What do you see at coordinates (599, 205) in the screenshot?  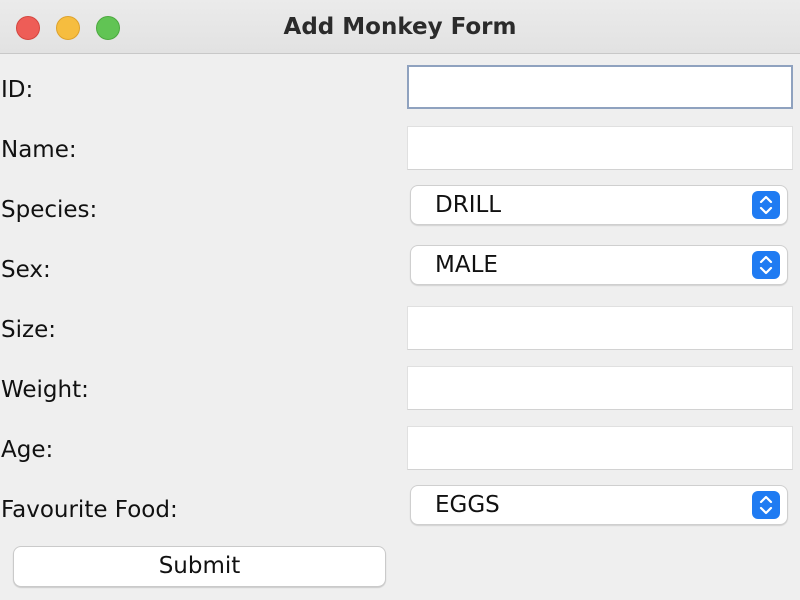 I see `species-select: DRILL` at bounding box center [599, 205].